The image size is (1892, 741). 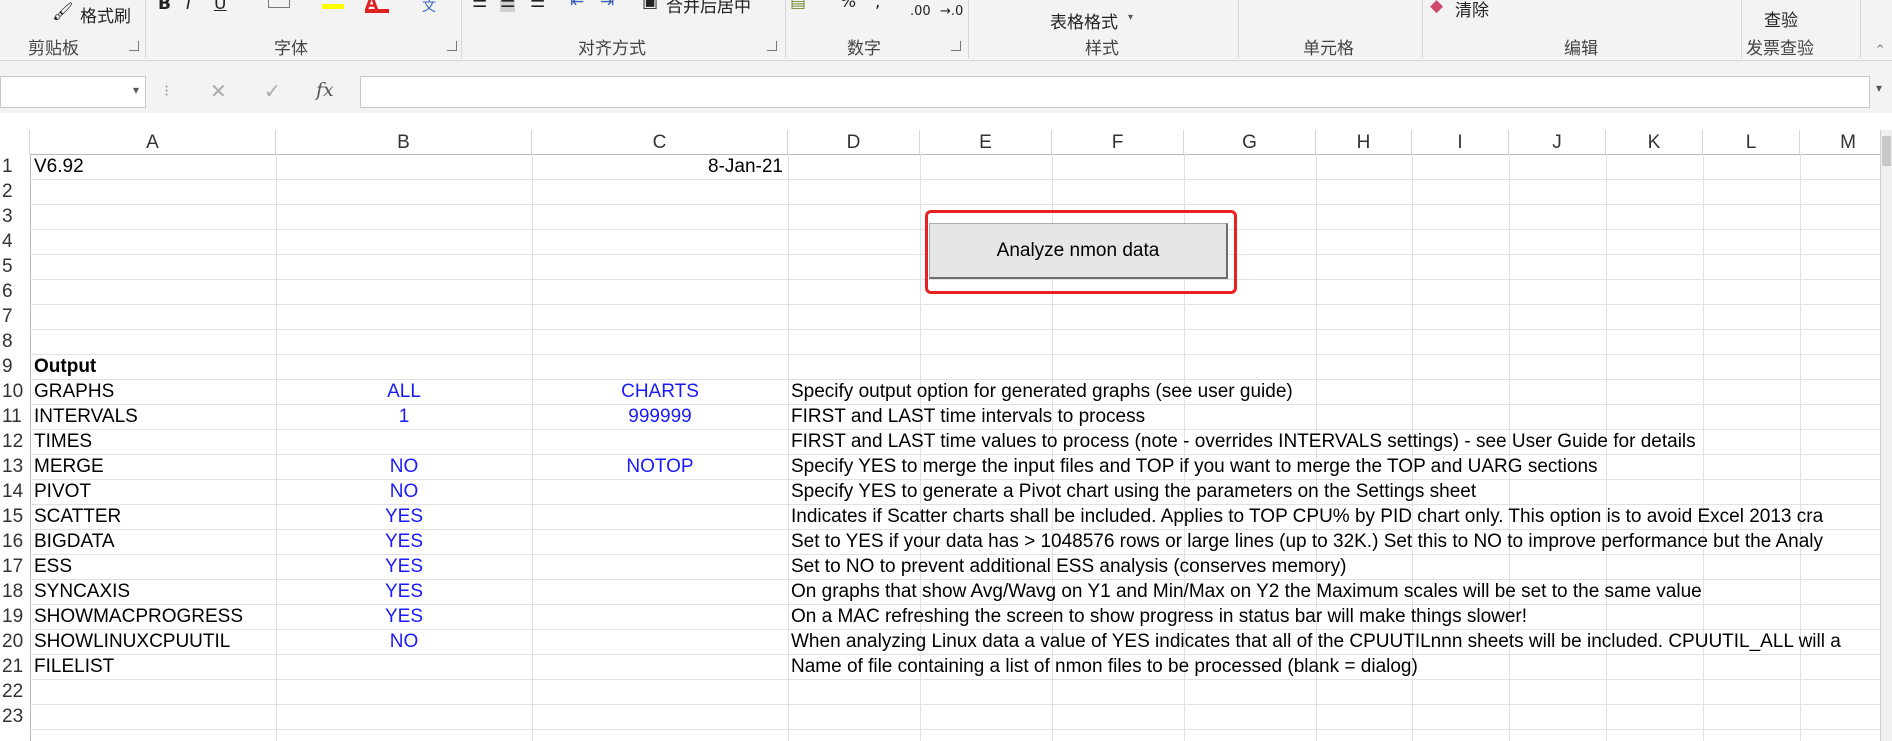 I want to click on column-header-c: C, so click(x=660, y=142).